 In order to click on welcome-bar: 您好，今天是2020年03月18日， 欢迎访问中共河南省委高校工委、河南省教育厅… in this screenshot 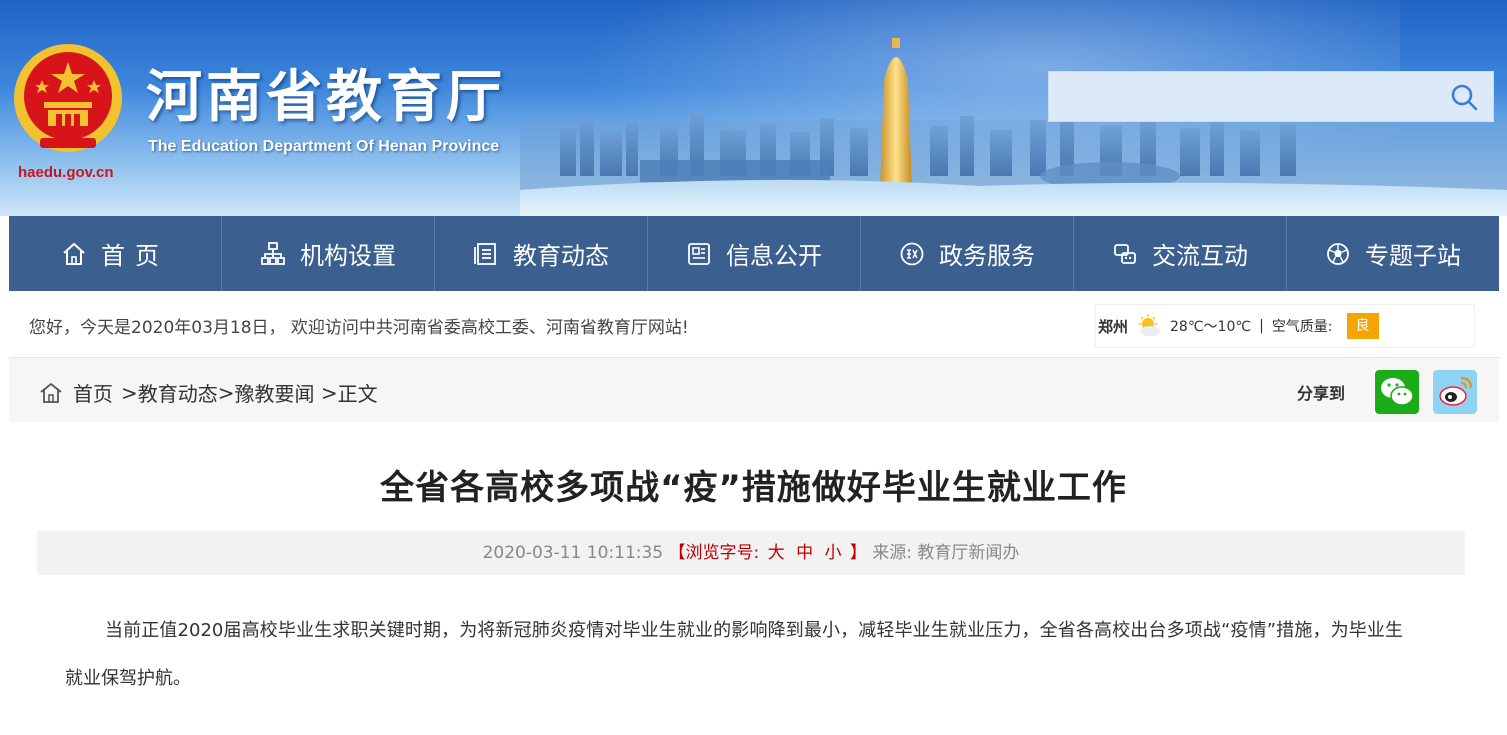, I will do `click(754, 324)`.